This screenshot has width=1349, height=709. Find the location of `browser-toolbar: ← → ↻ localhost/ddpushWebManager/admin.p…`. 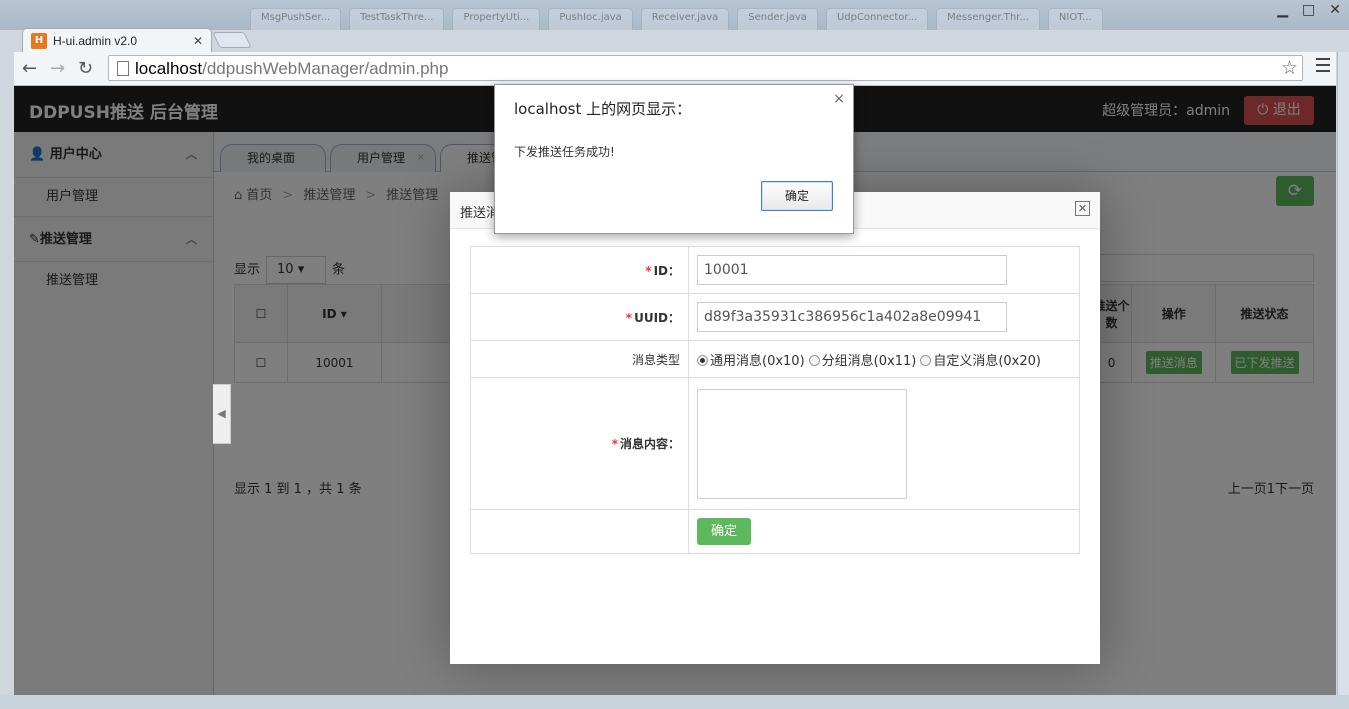

browser-toolbar: ← → ↻ localhost/ddpushWebManager/admin.p… is located at coordinates (675, 69).